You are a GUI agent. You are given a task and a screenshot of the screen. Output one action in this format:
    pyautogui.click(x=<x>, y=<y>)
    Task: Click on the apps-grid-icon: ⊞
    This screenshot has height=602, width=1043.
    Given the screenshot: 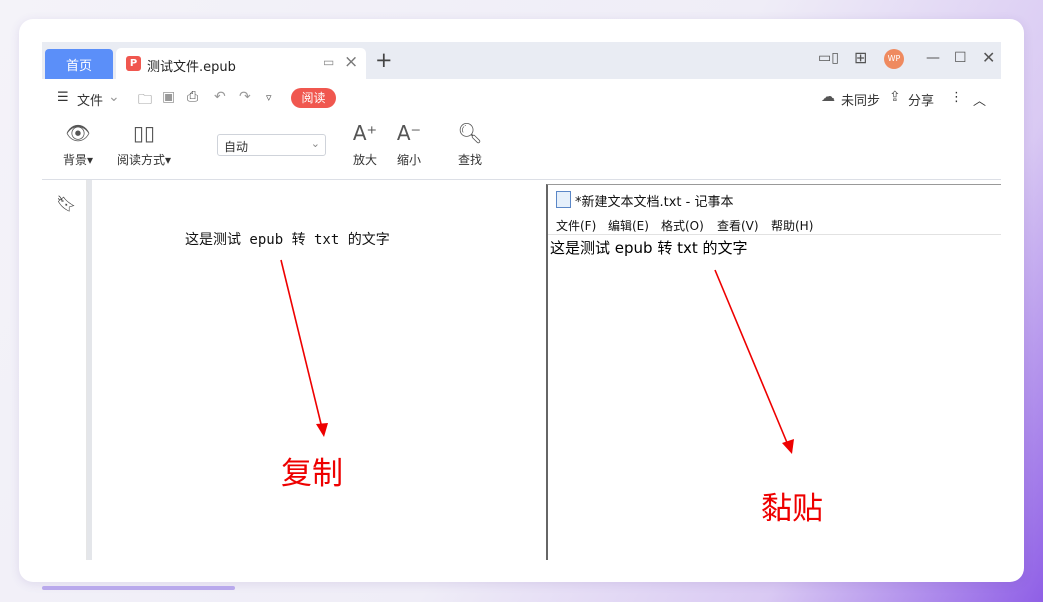 What is the action you would take?
    pyautogui.click(x=860, y=57)
    